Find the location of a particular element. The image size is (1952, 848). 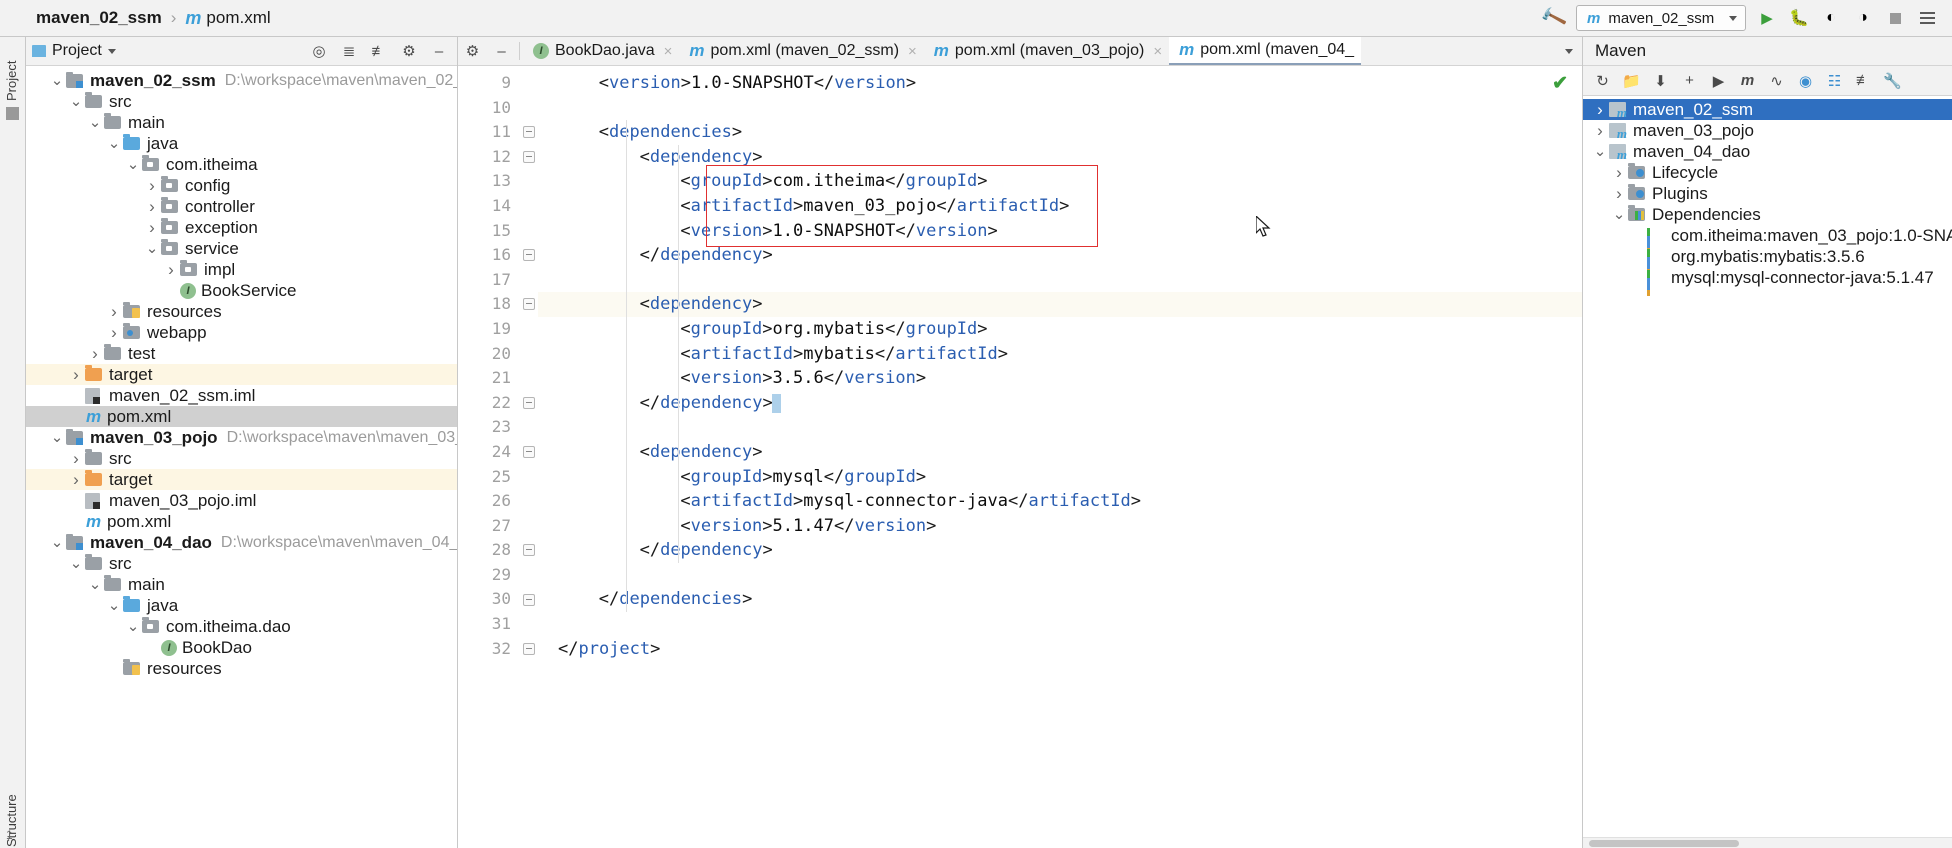

profile-icon: ◑ is located at coordinates (1863, 18).